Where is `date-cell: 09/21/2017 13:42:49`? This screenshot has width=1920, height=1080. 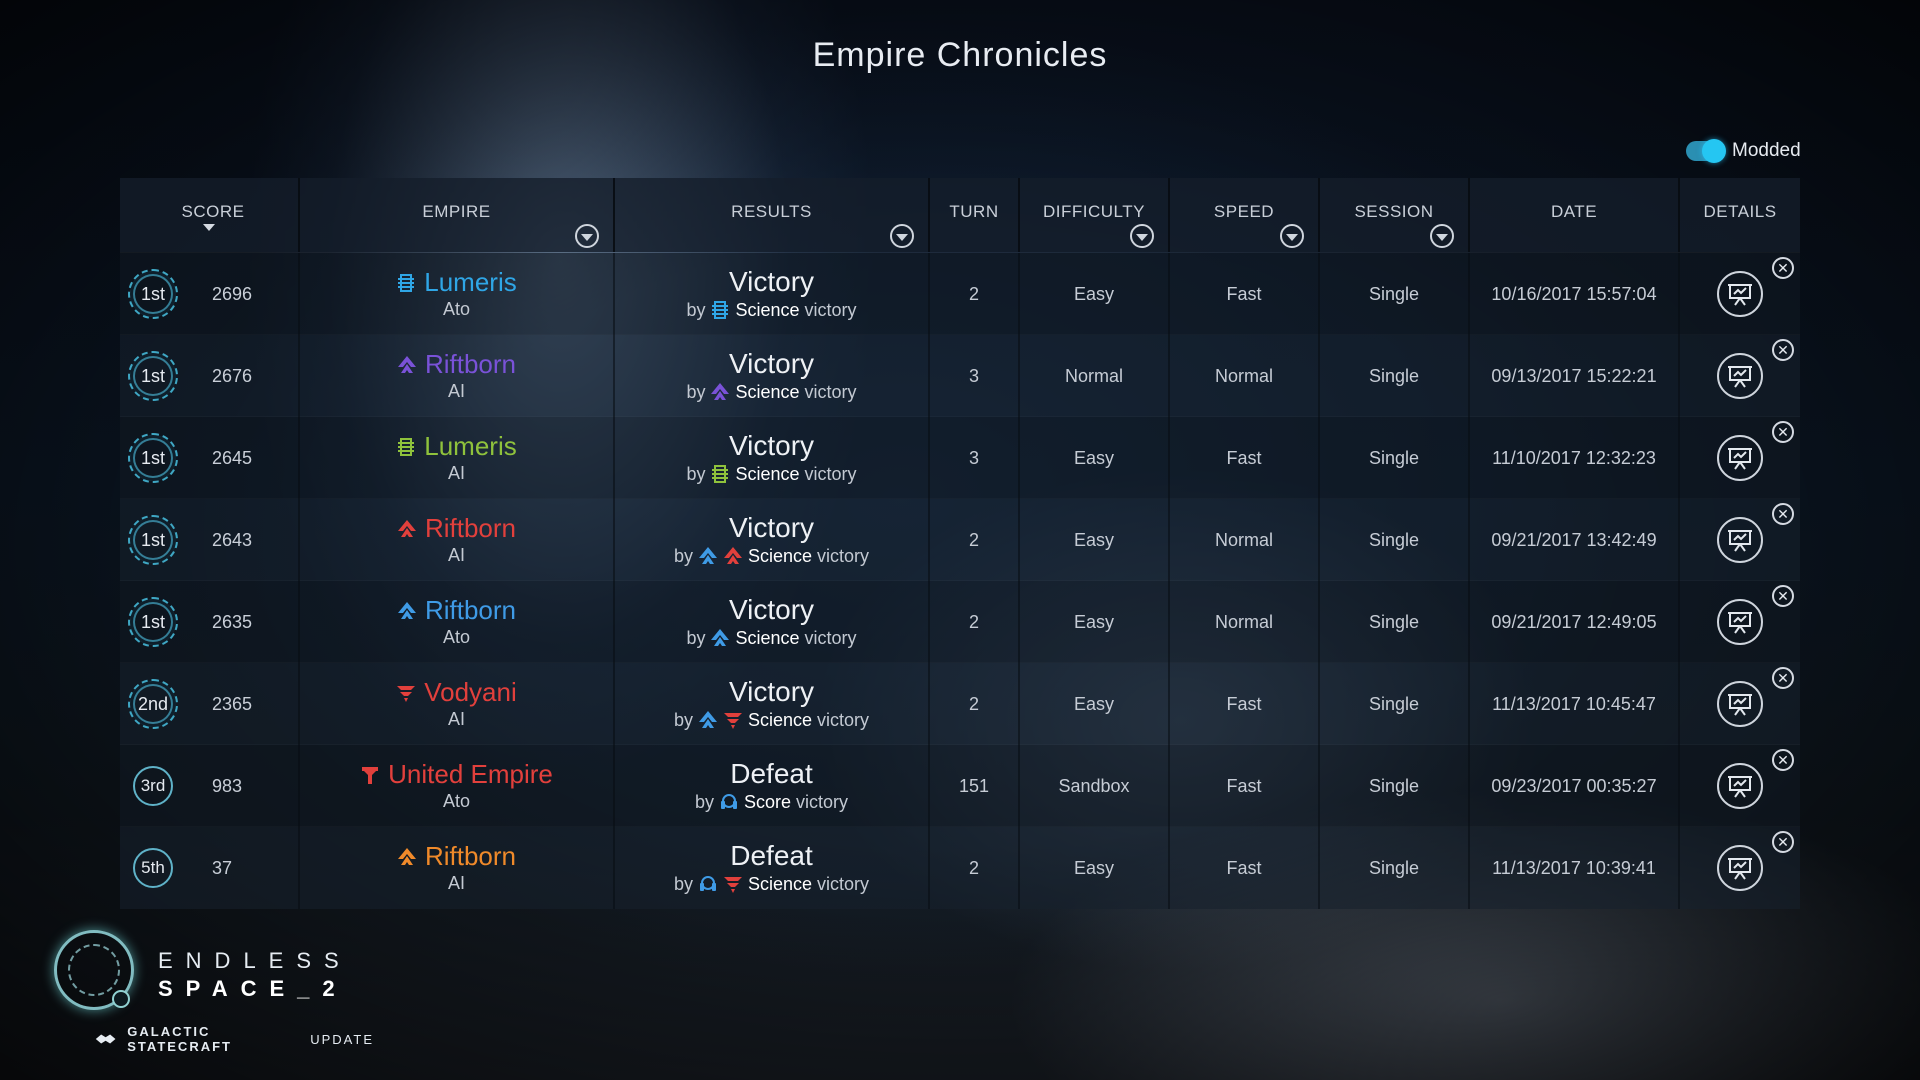
date-cell: 09/21/2017 13:42:49 is located at coordinates (1575, 540).